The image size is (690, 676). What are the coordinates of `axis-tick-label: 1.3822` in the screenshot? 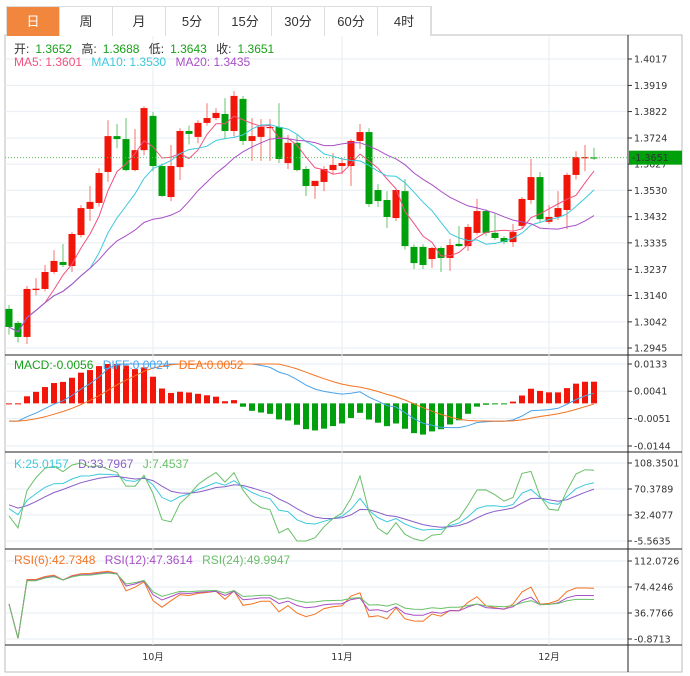 It's located at (650, 112).